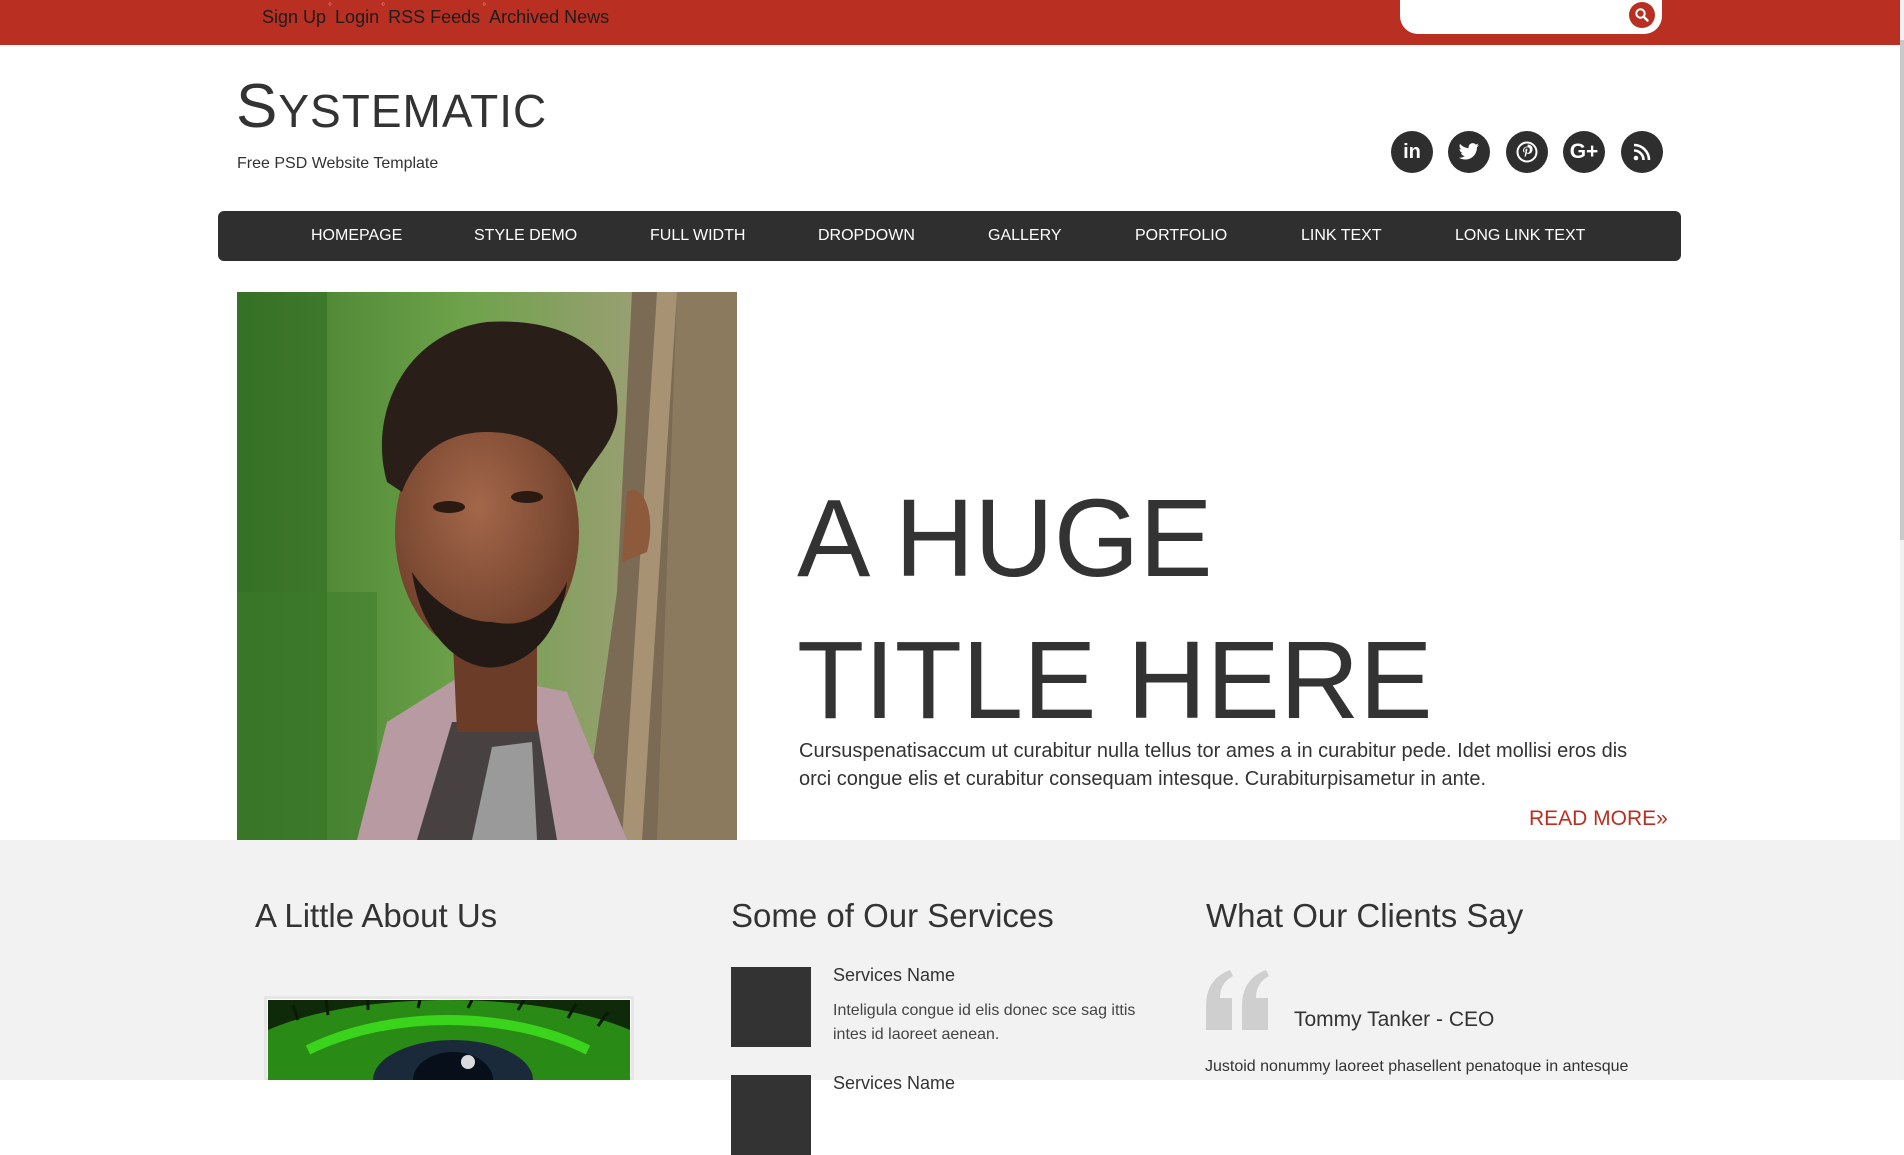  I want to click on quote-icon, so click(1238, 1003).